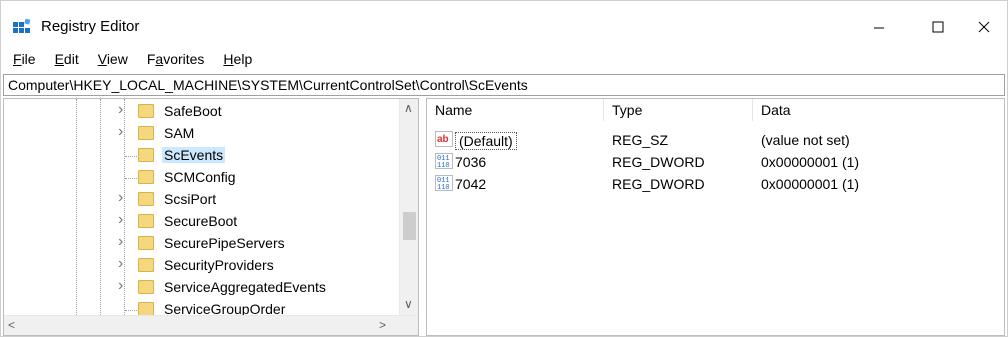 The width and height of the screenshot is (1008, 337). Describe the element at coordinates (224, 243) in the screenshot. I see `tree-item-label: SecurePipeServers` at that location.